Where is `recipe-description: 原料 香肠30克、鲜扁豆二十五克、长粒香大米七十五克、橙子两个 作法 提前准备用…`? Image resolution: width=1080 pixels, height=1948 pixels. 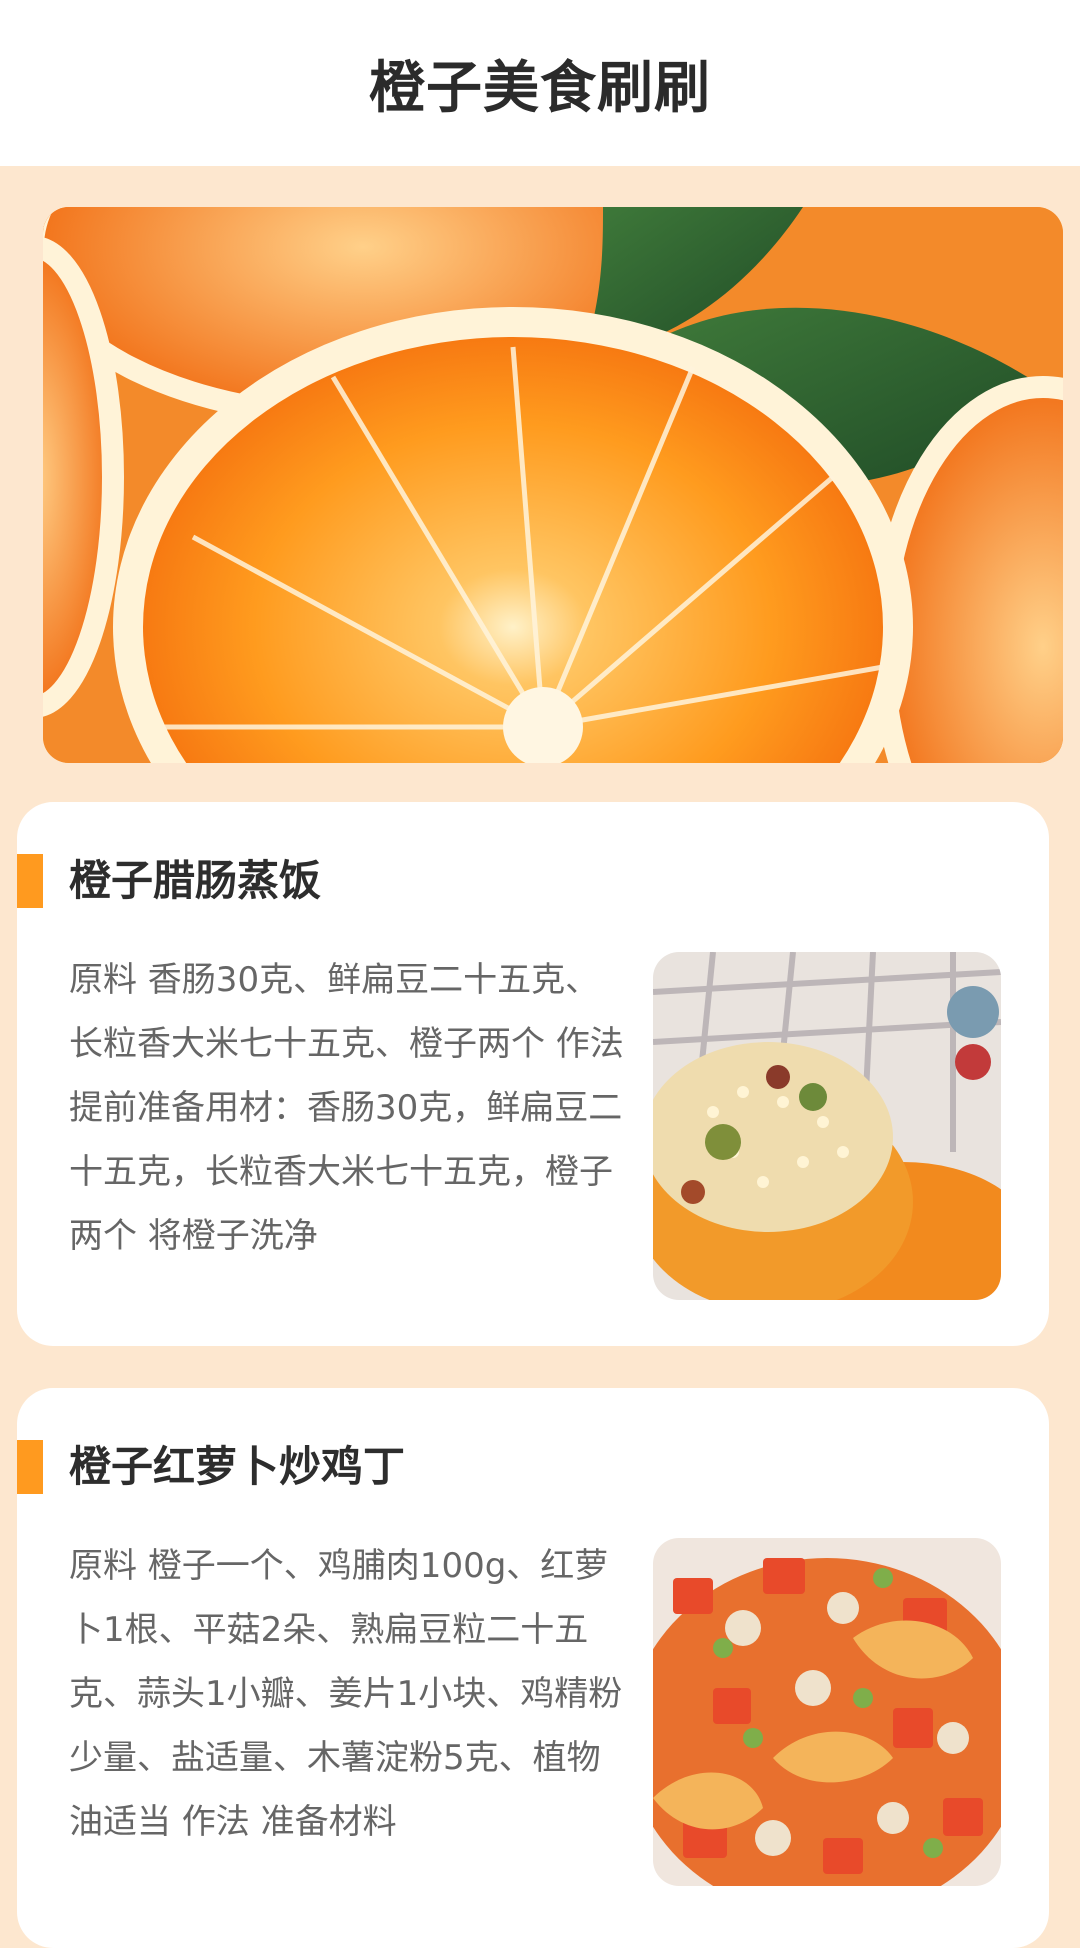
recipe-description: 原料 香肠30克、鲜扁豆二十五克、长粒香大米七十五克、橙子两个 作法 提前准备用… is located at coordinates (346, 1108).